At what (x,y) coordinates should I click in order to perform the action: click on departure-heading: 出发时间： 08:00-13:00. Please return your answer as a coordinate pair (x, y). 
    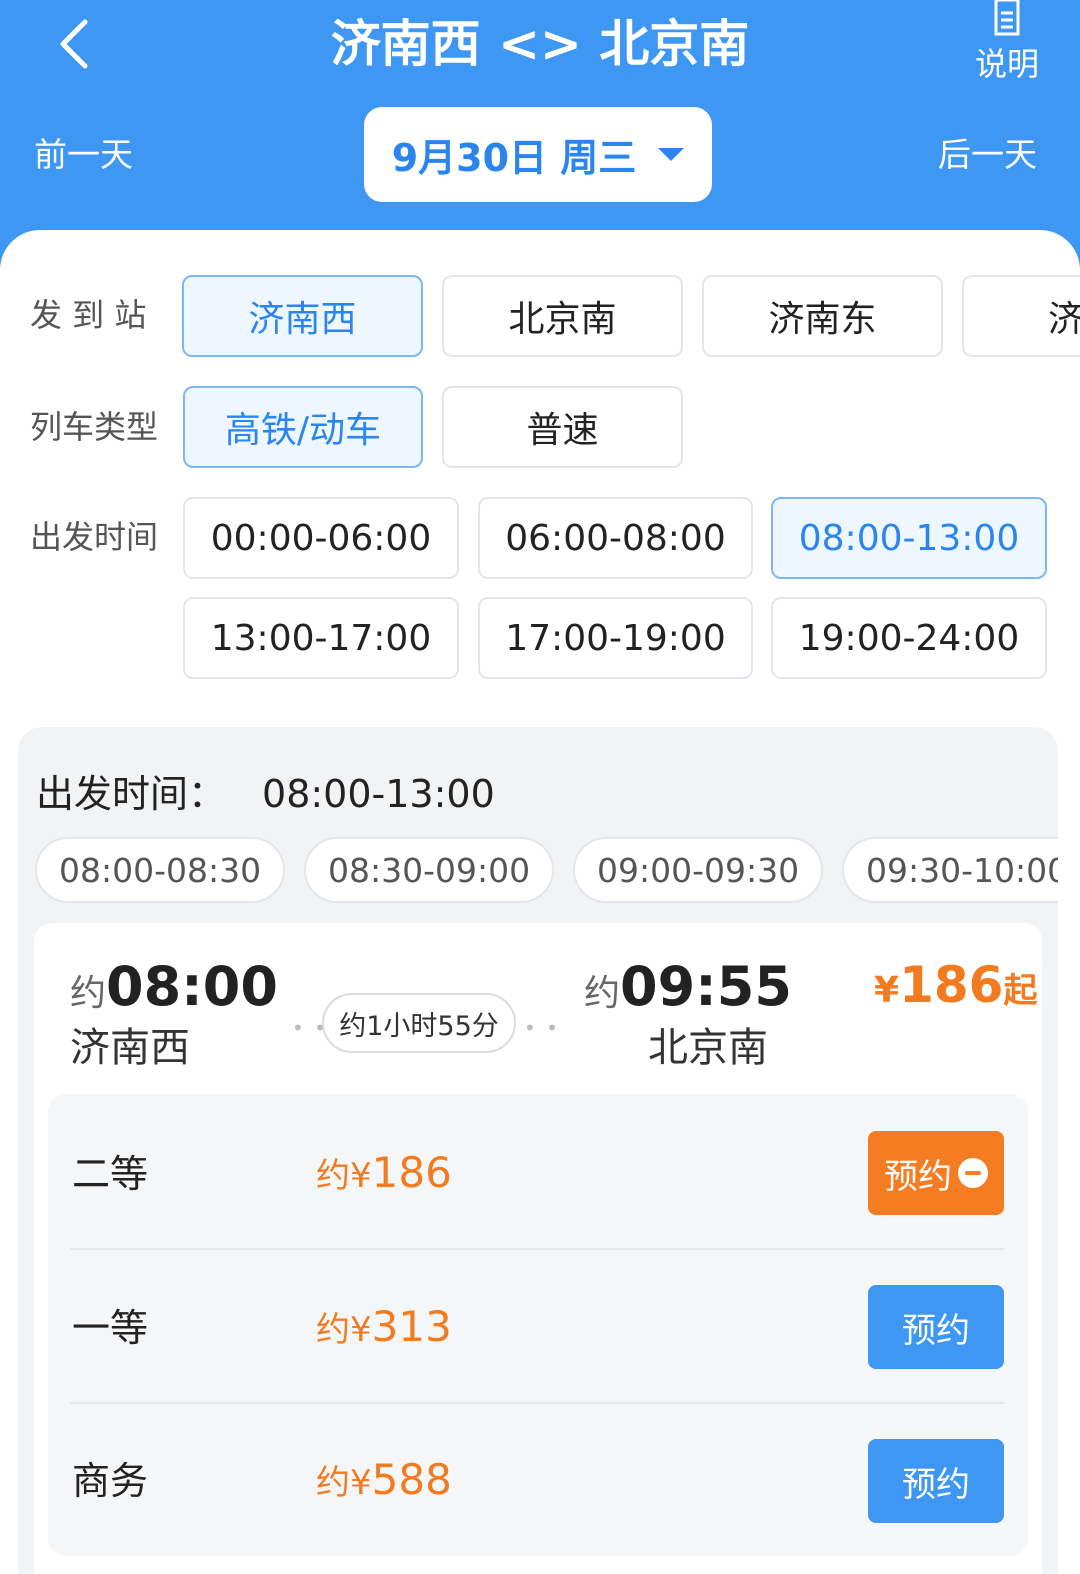
    Looking at the image, I should click on (265, 794).